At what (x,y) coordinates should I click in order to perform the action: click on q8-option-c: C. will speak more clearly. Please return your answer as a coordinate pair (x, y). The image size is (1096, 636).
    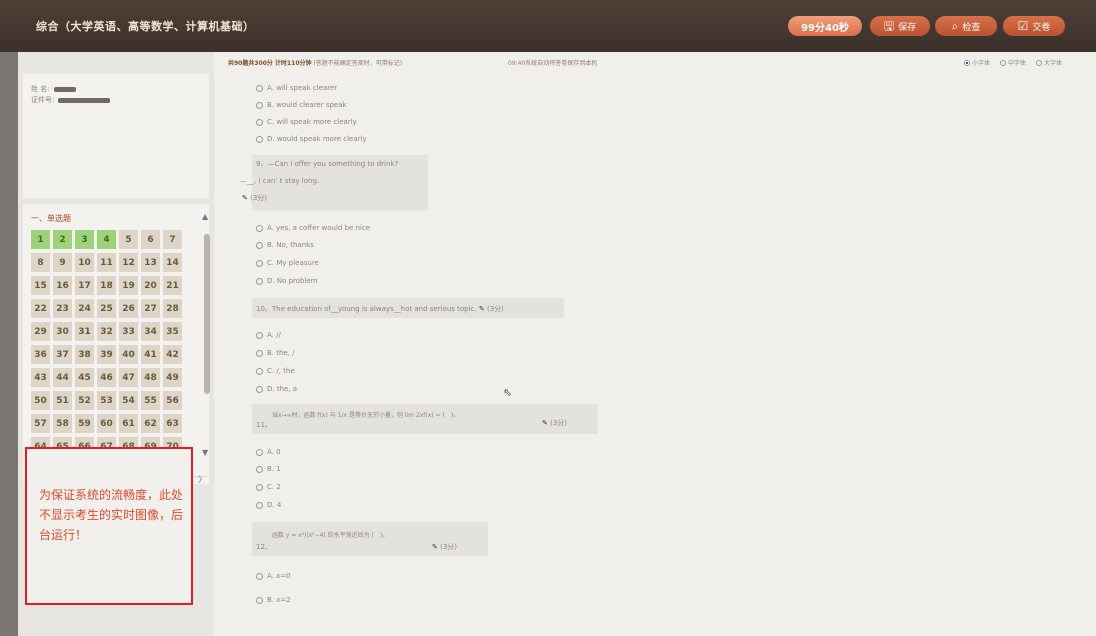
    Looking at the image, I should click on (306, 122).